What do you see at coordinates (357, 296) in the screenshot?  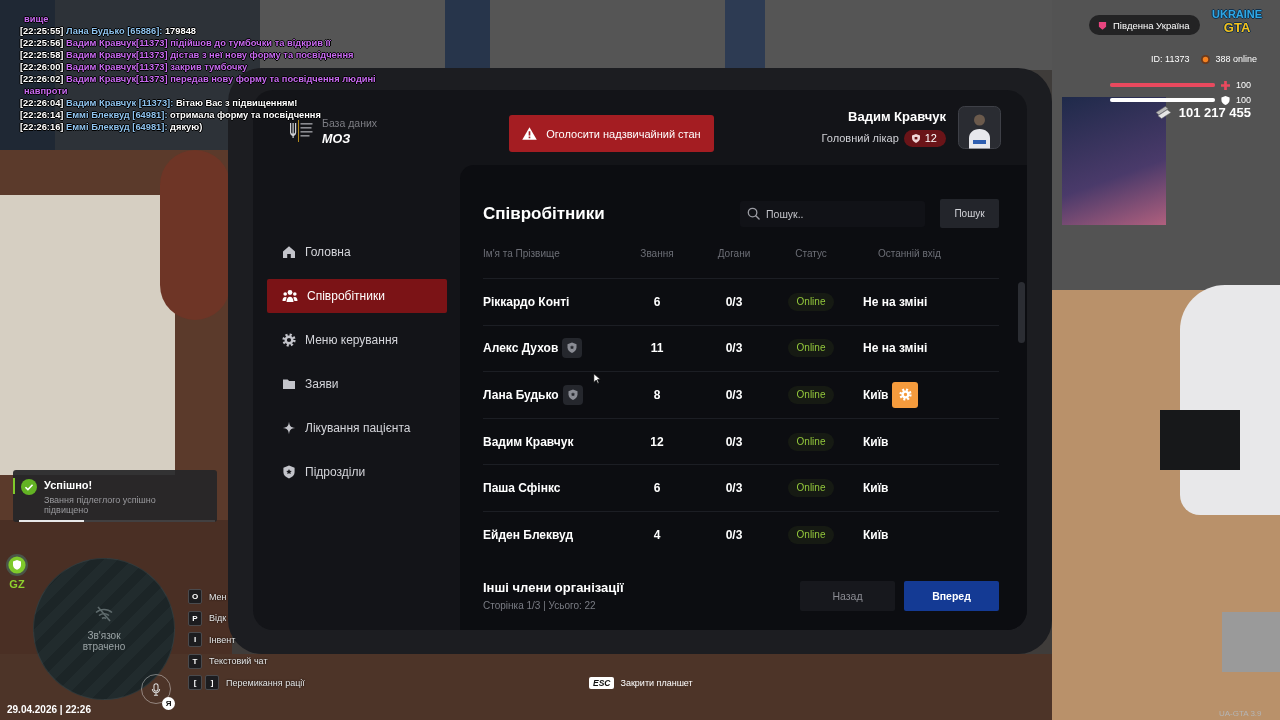 I see `sidebar-item: Співробітники` at bounding box center [357, 296].